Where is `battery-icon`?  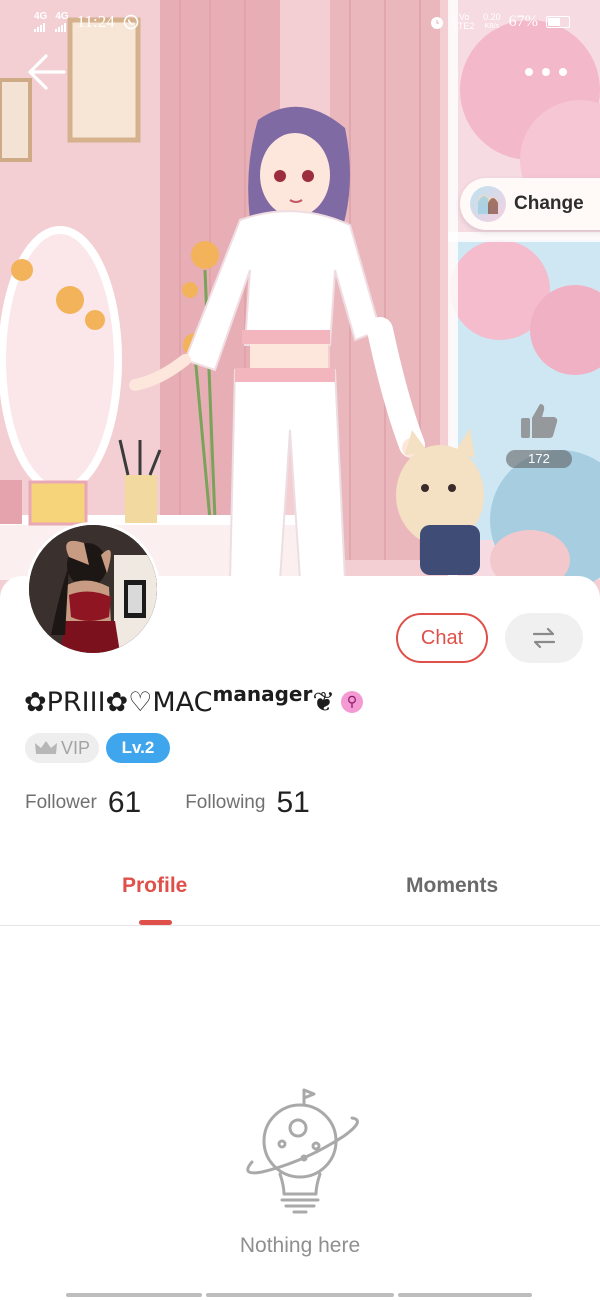
battery-icon is located at coordinates (558, 22).